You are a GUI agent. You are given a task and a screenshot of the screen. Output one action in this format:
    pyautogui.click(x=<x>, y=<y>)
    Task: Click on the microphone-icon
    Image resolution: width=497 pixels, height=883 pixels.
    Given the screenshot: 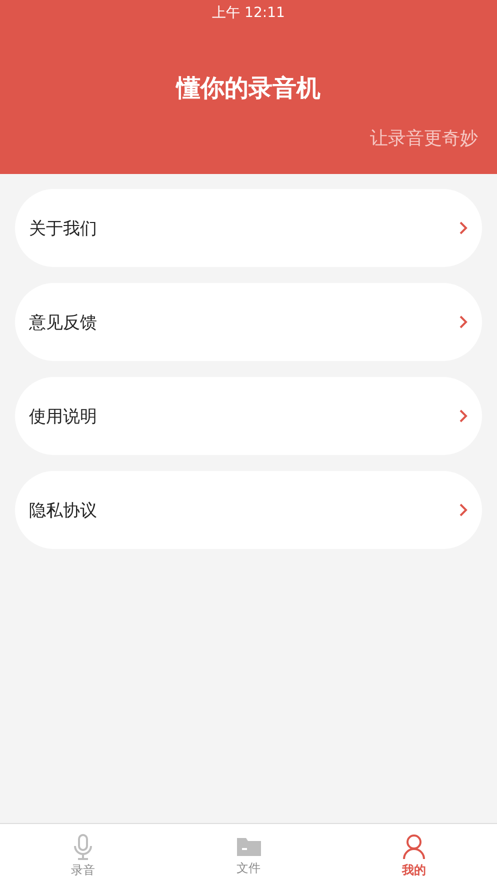 What is the action you would take?
    pyautogui.click(x=83, y=847)
    